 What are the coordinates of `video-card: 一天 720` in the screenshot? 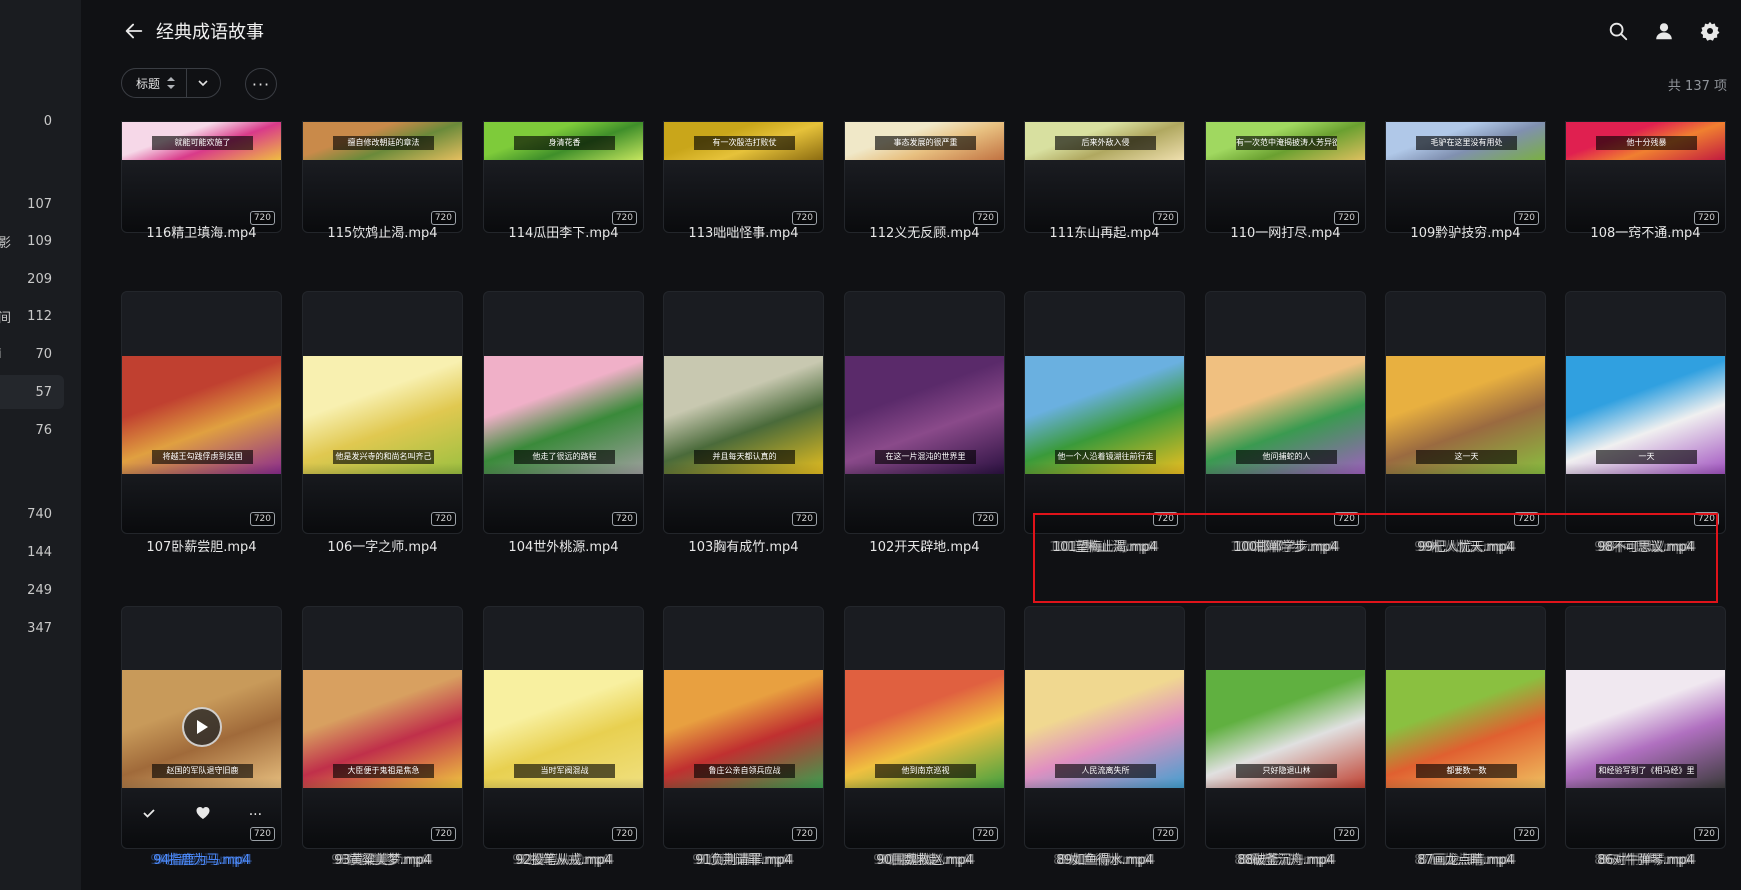 It's located at (1645, 412).